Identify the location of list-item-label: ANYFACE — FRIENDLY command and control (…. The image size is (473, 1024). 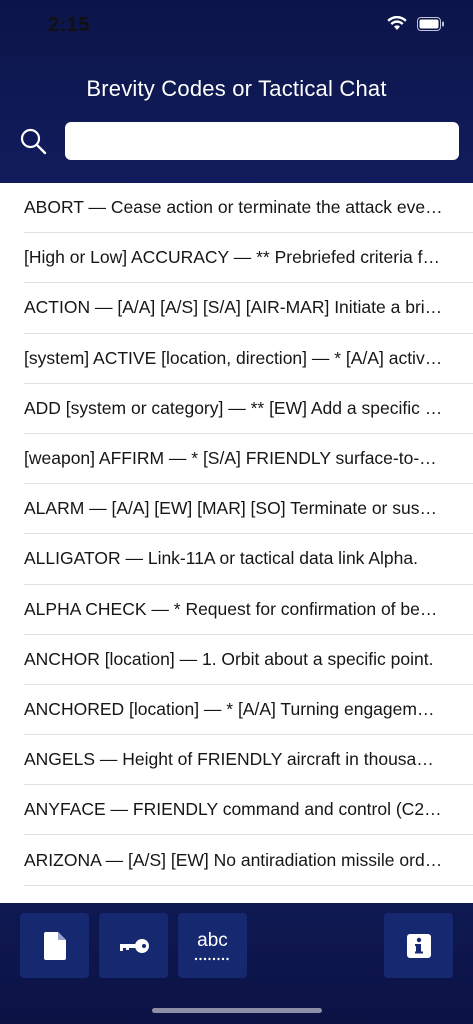
(233, 809).